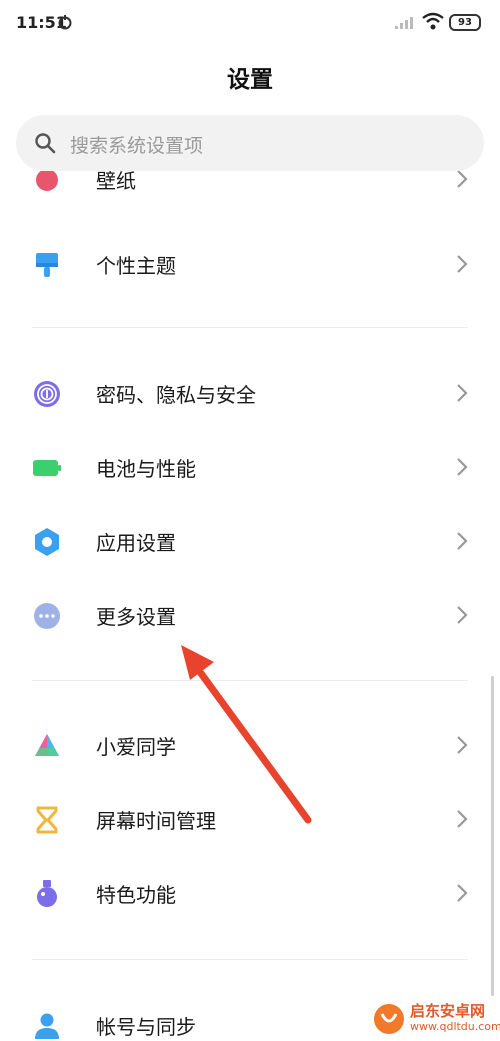  What do you see at coordinates (250, 540) in the screenshot?
I see `settings-row-apps: 应用设置` at bounding box center [250, 540].